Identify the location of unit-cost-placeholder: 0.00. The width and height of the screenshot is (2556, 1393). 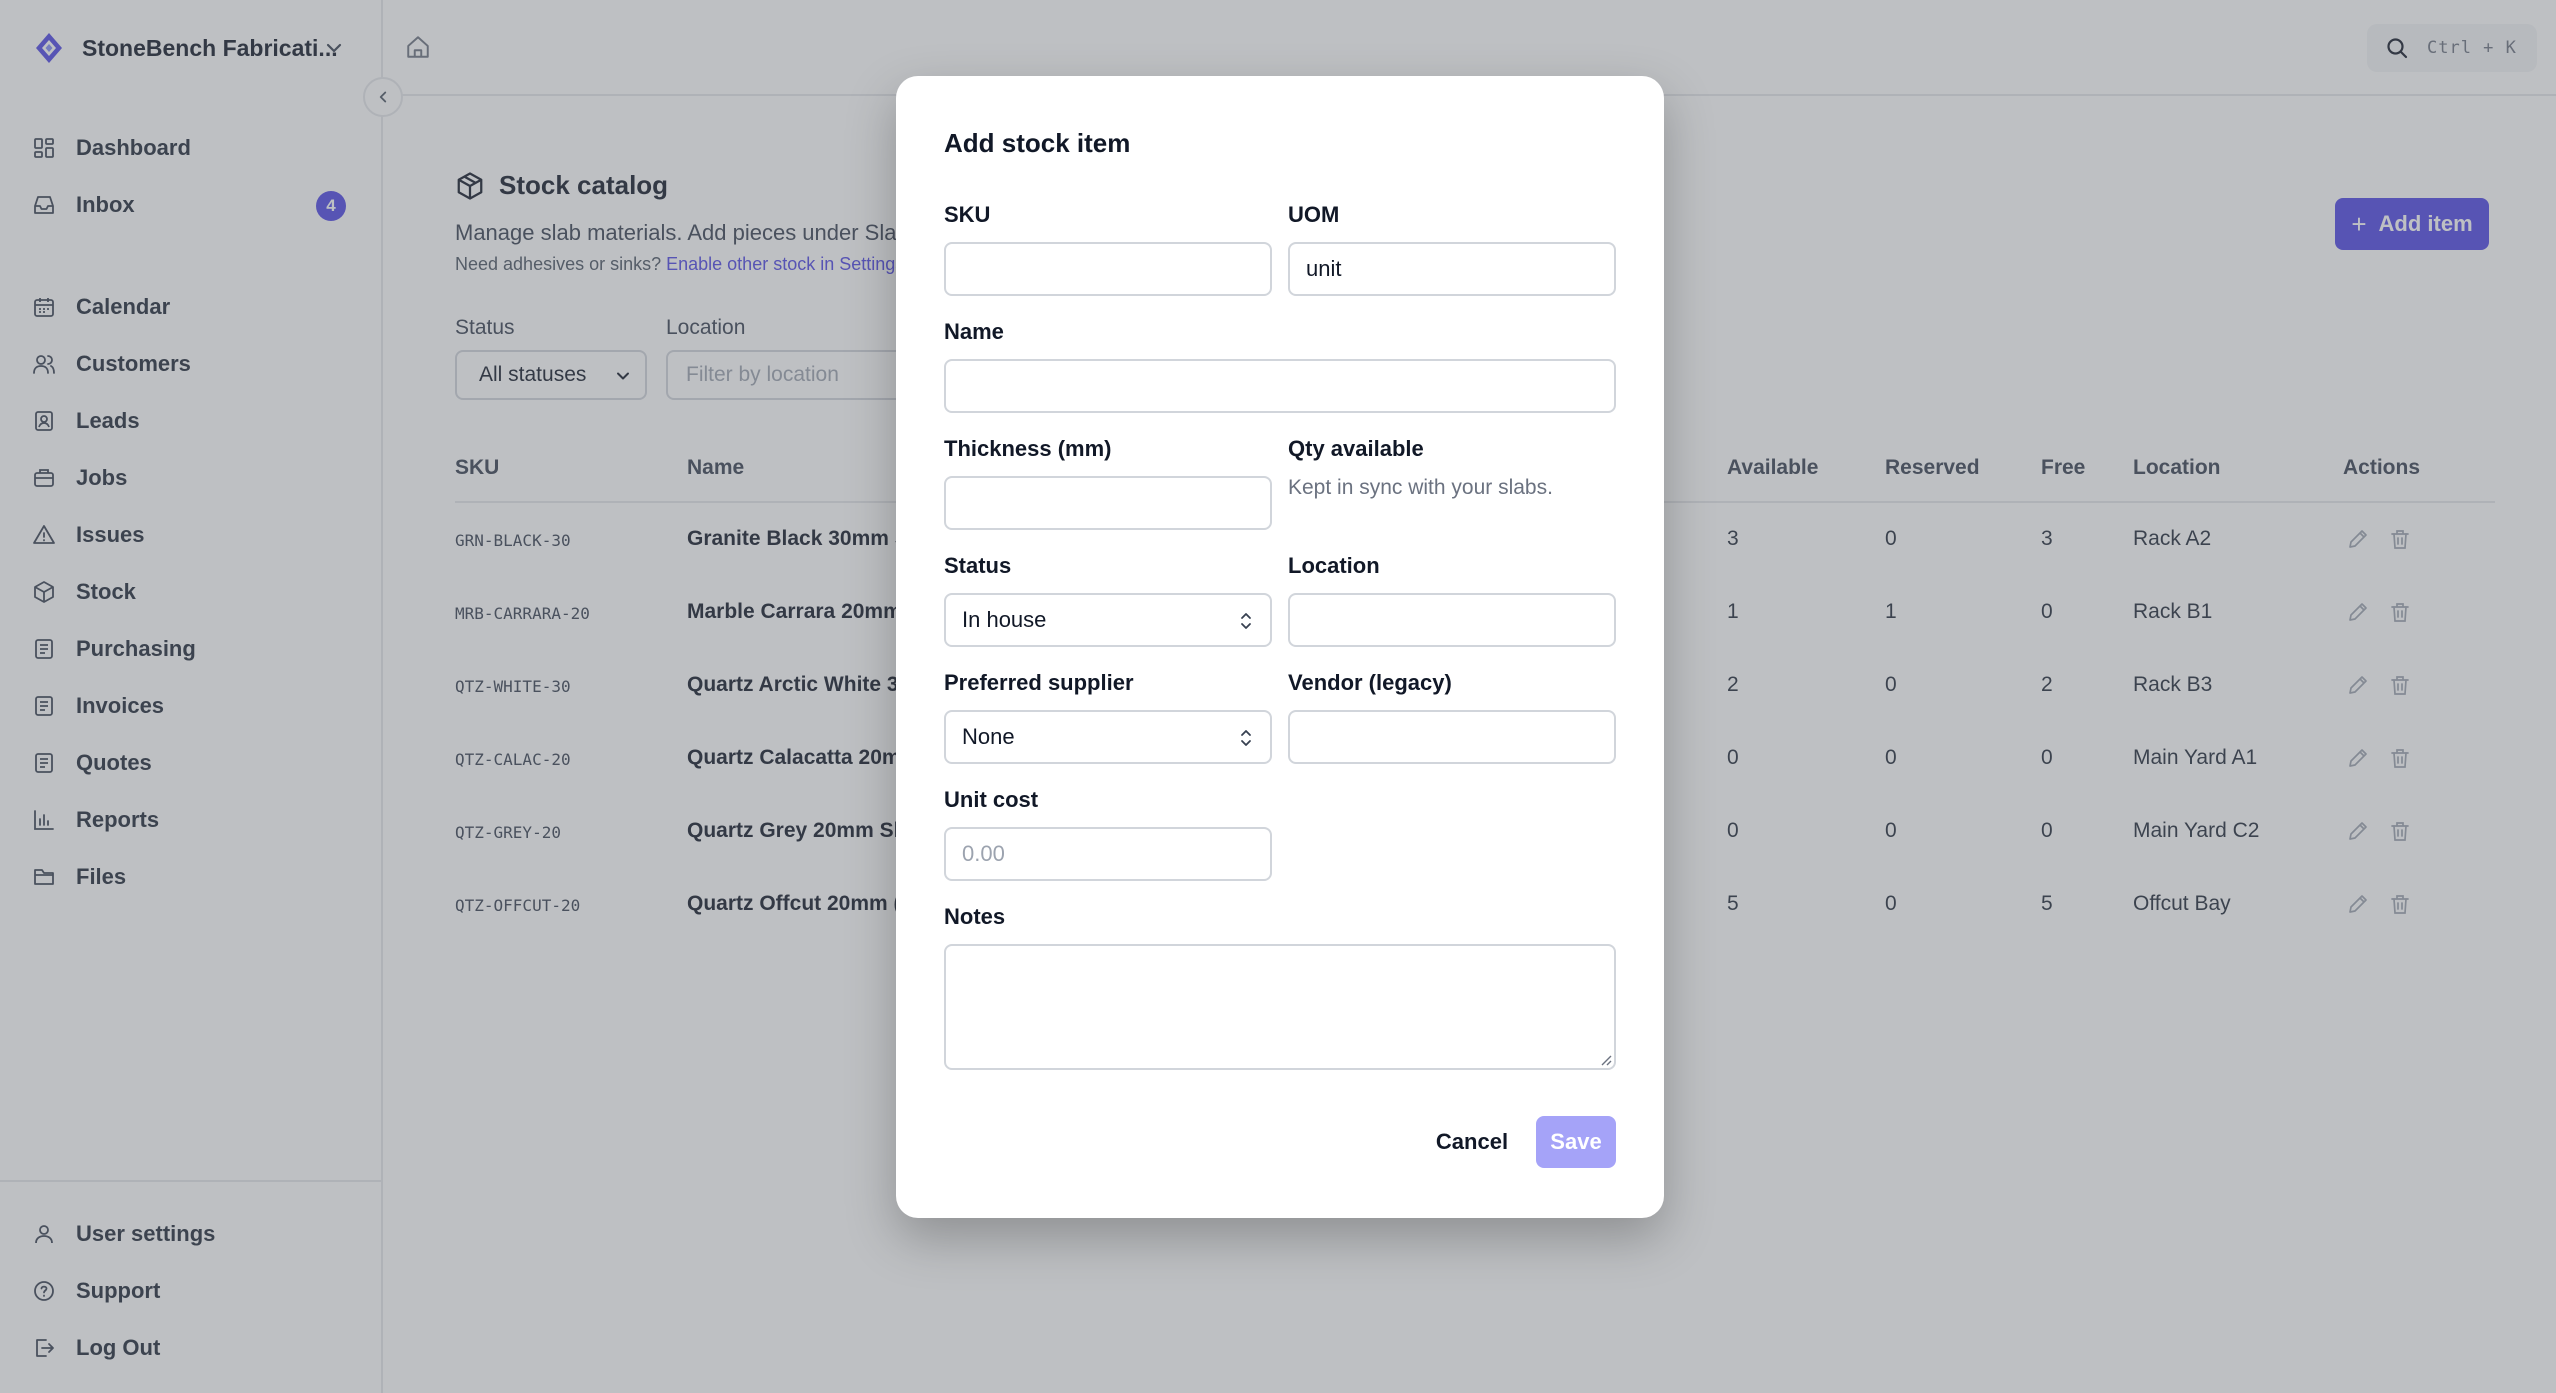
(983, 853).